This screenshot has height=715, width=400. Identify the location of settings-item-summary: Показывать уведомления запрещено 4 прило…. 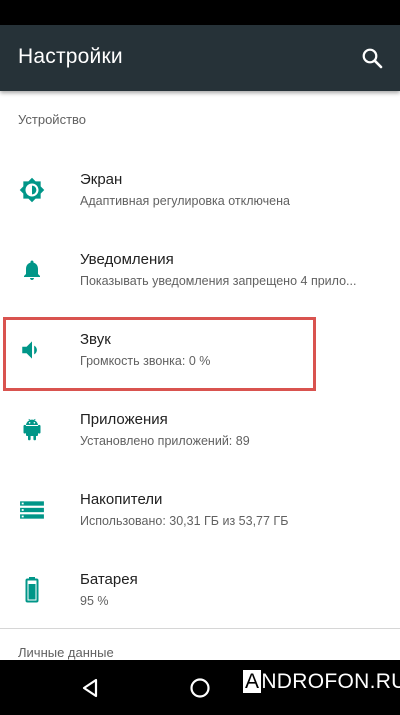
(218, 281).